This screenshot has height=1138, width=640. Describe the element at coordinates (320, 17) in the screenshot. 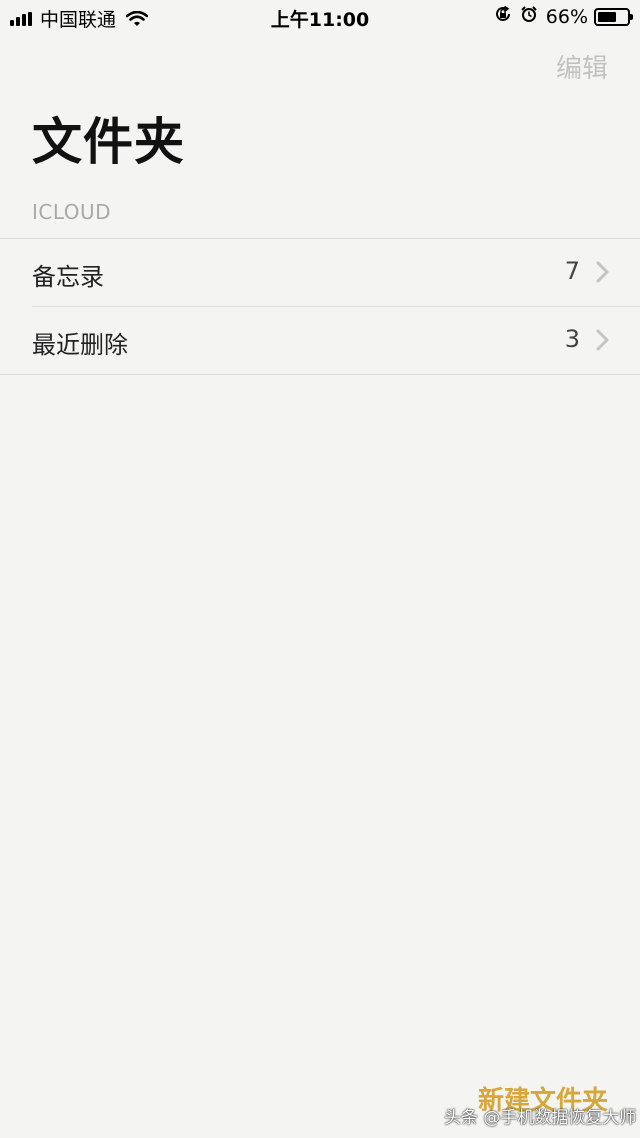

I see `status-bar: 中国联通 上午11:00 66%` at that location.